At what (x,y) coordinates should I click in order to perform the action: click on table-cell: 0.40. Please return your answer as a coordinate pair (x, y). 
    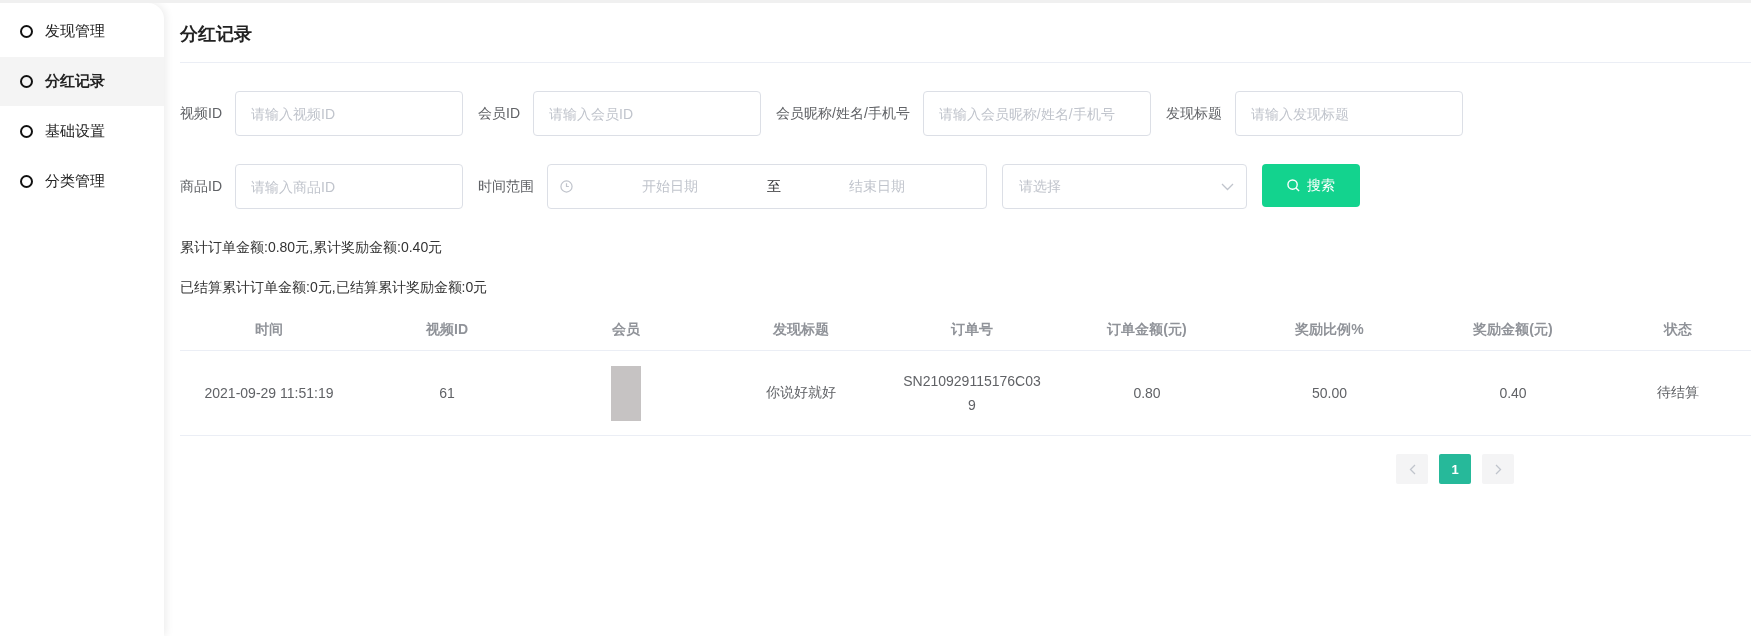
    Looking at the image, I should click on (1513, 393).